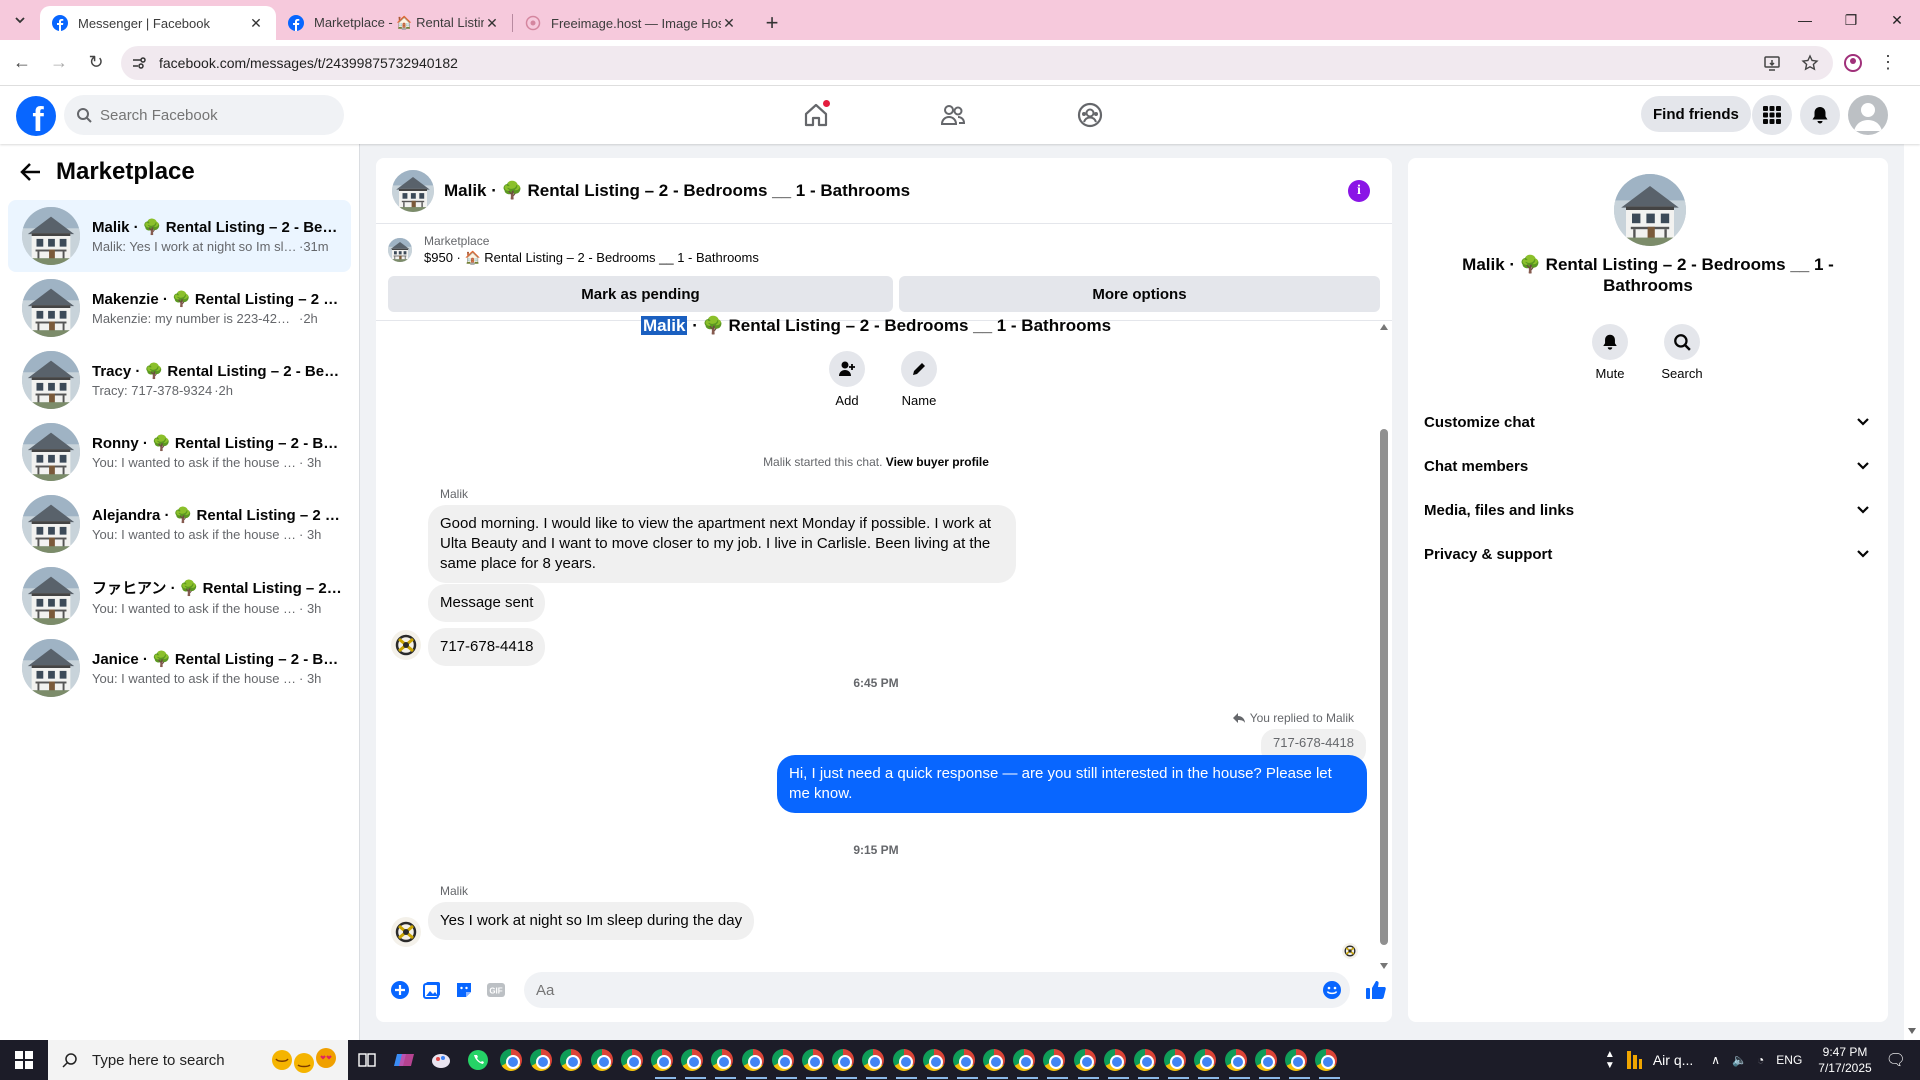 The width and height of the screenshot is (1920, 1080). What do you see at coordinates (1652, 422) in the screenshot?
I see `customize-chat-row: Customize chat` at bounding box center [1652, 422].